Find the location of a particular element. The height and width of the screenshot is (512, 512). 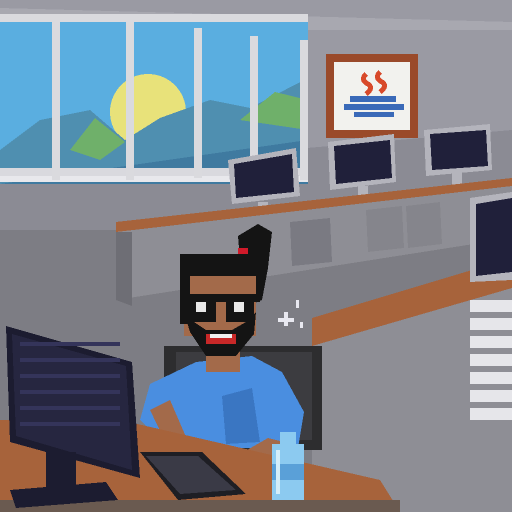

monitor-icon is located at coordinates (491, 237).